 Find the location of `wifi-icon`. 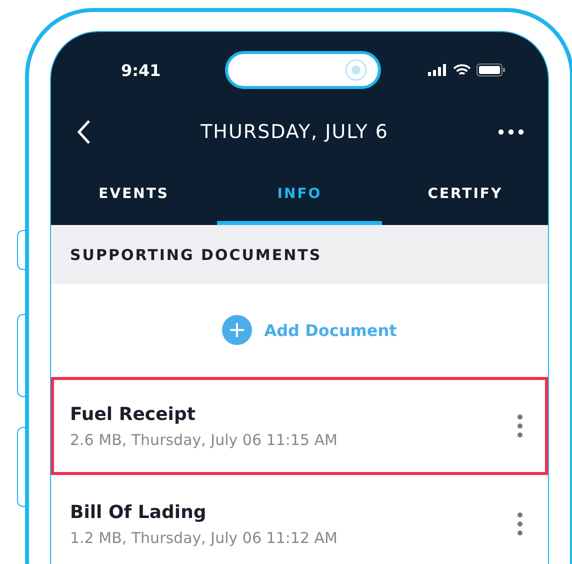

wifi-icon is located at coordinates (461, 70).